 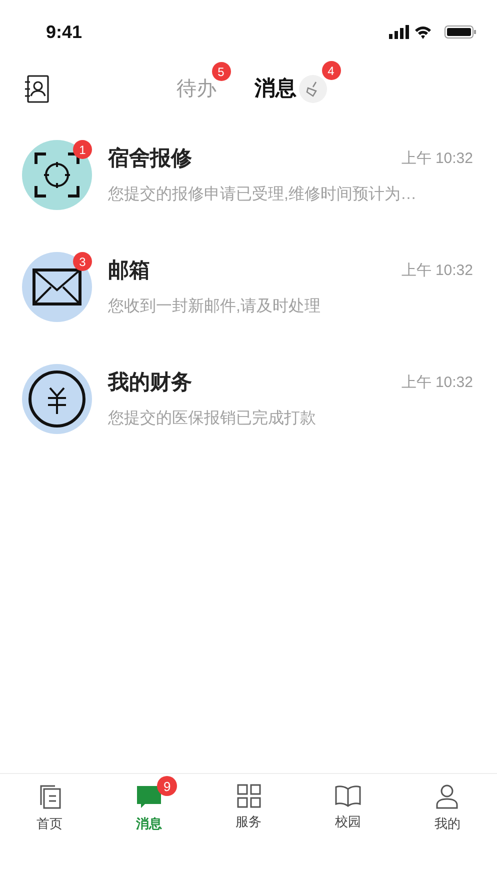 What do you see at coordinates (37, 89) in the screenshot?
I see `contacts-book-icon` at bounding box center [37, 89].